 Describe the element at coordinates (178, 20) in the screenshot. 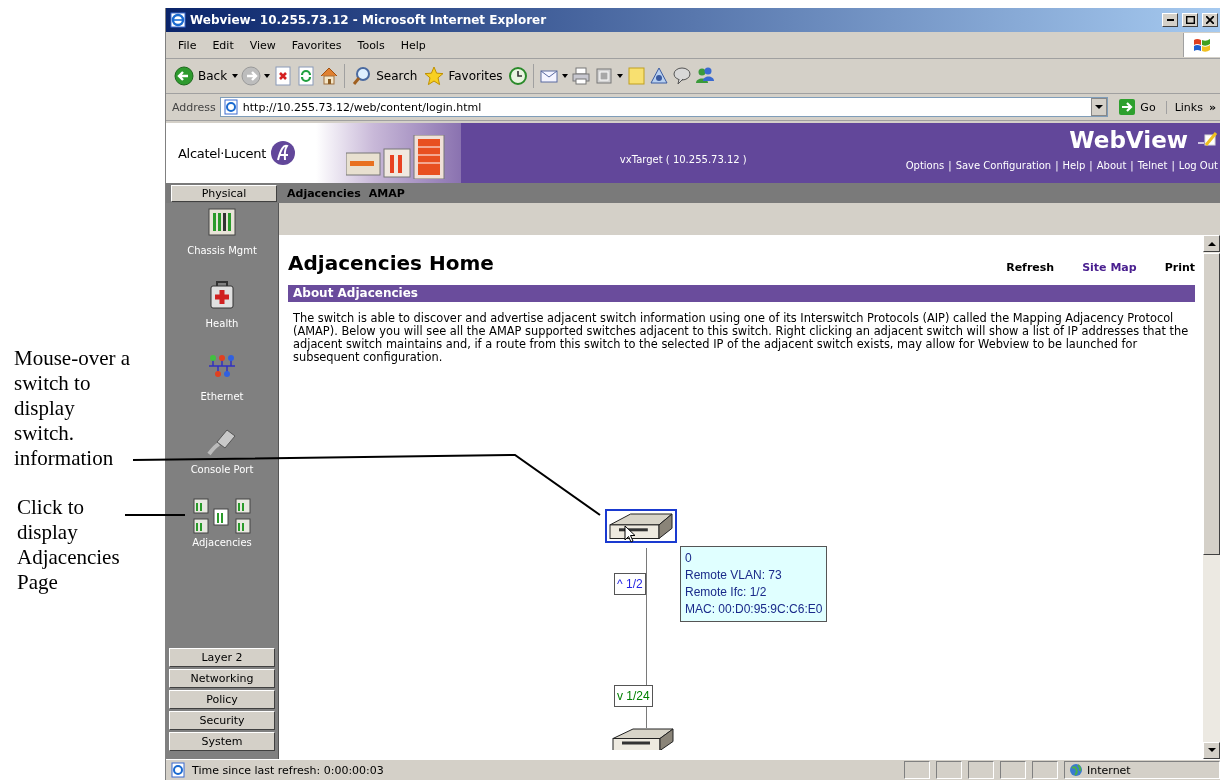

I see `ie-logo-icon` at that location.